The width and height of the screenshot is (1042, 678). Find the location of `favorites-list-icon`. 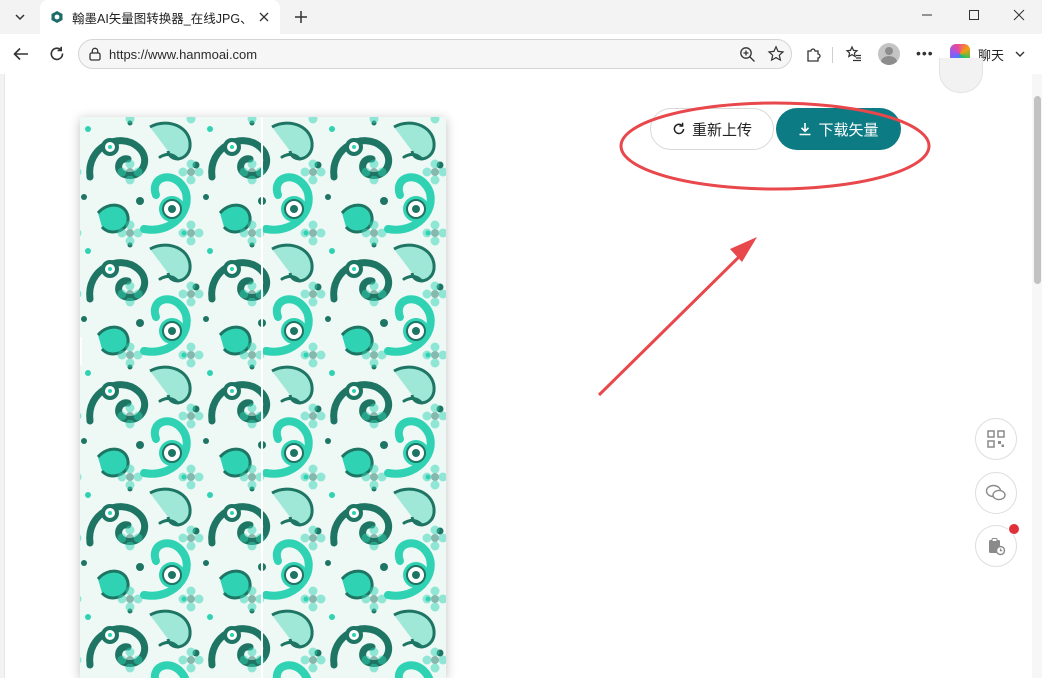

favorites-list-icon is located at coordinates (854, 54).